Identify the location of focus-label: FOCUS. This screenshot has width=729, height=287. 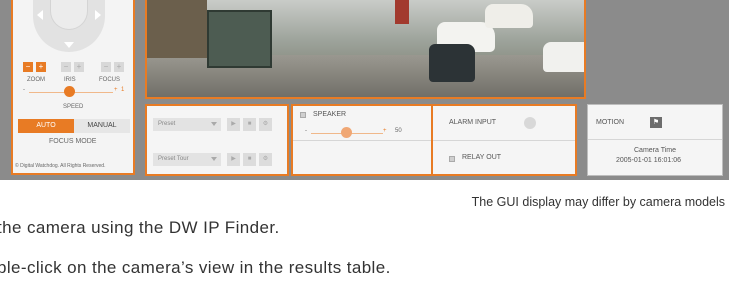
(109, 80).